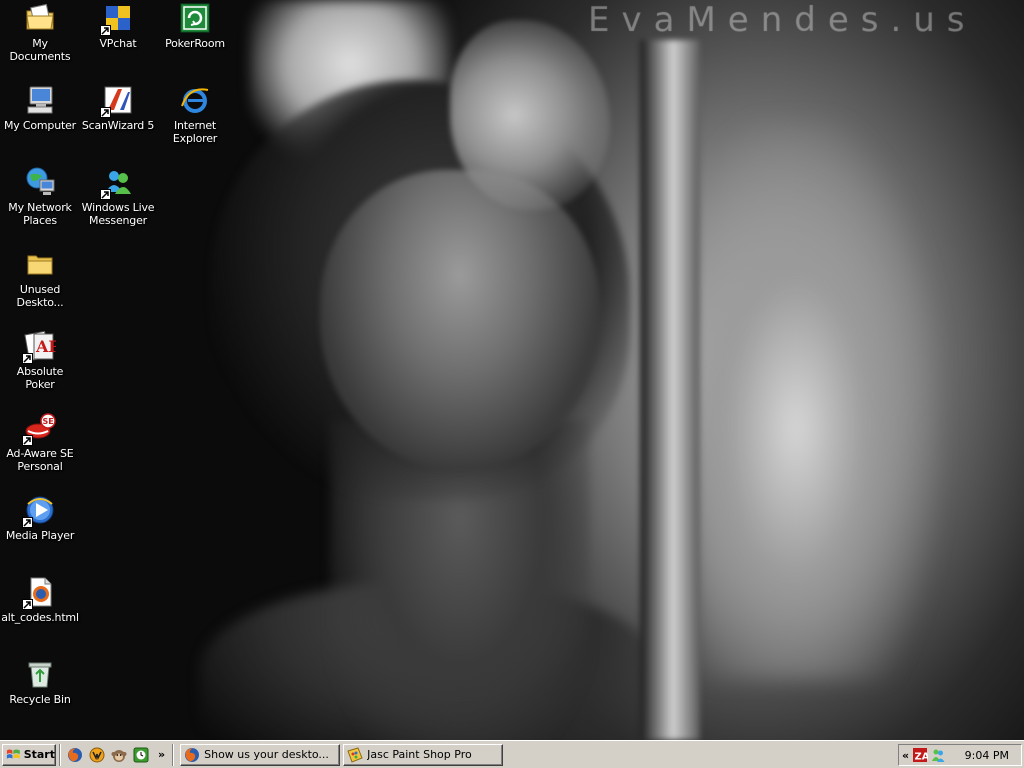 The height and width of the screenshot is (768, 1024). Describe the element at coordinates (195, 43) in the screenshot. I see `desktop-icon-label: PokerRoom` at that location.